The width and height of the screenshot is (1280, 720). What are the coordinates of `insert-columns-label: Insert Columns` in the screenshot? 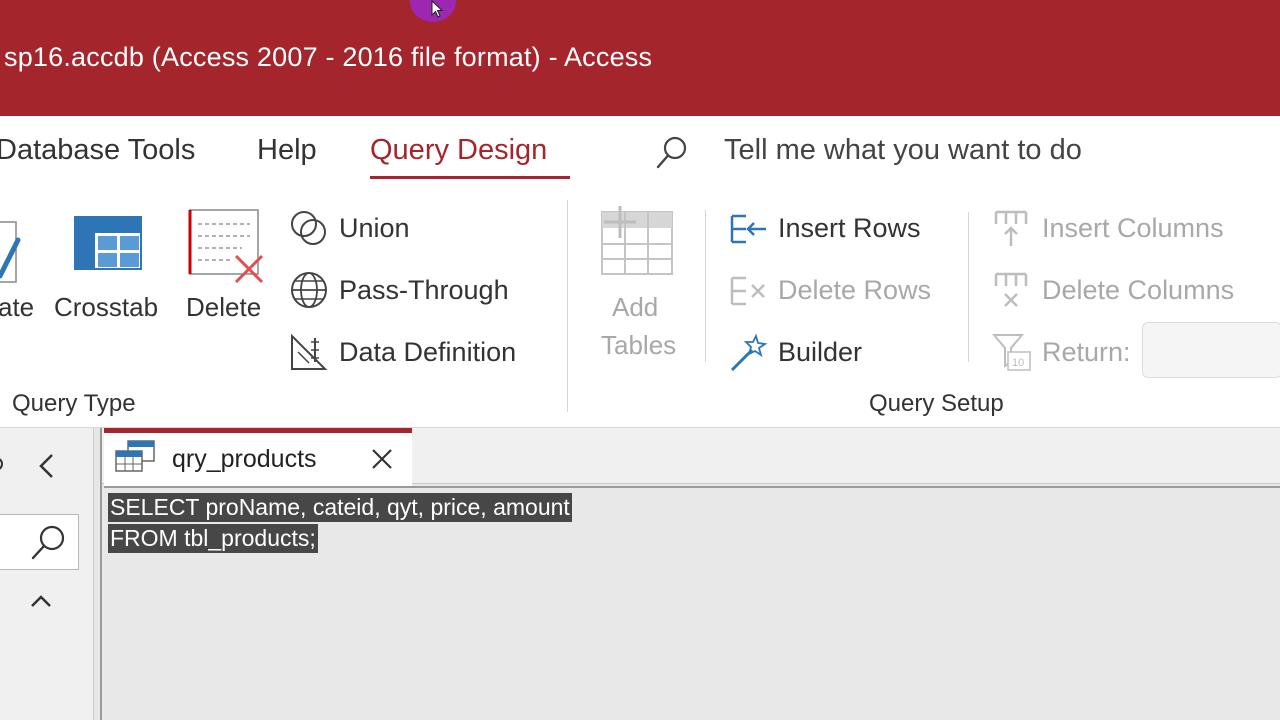 It's located at (1133, 227).